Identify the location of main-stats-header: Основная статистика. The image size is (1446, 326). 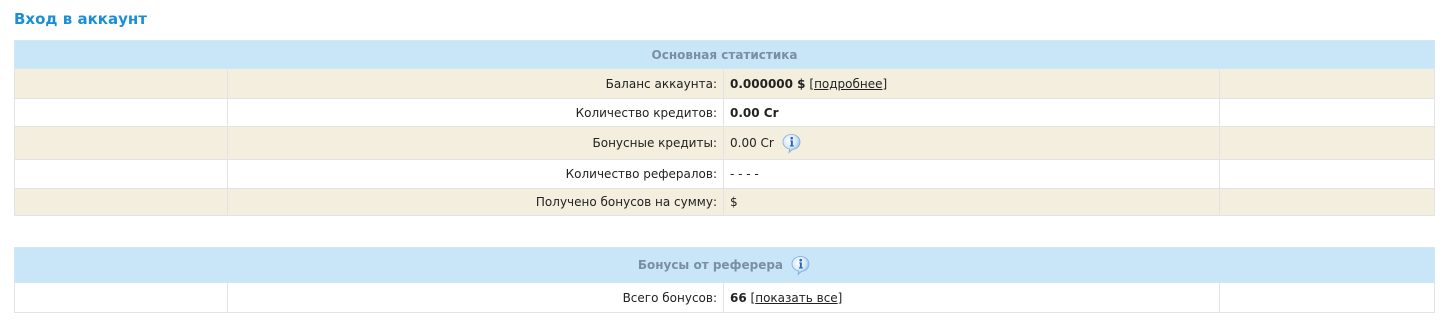
(724, 54).